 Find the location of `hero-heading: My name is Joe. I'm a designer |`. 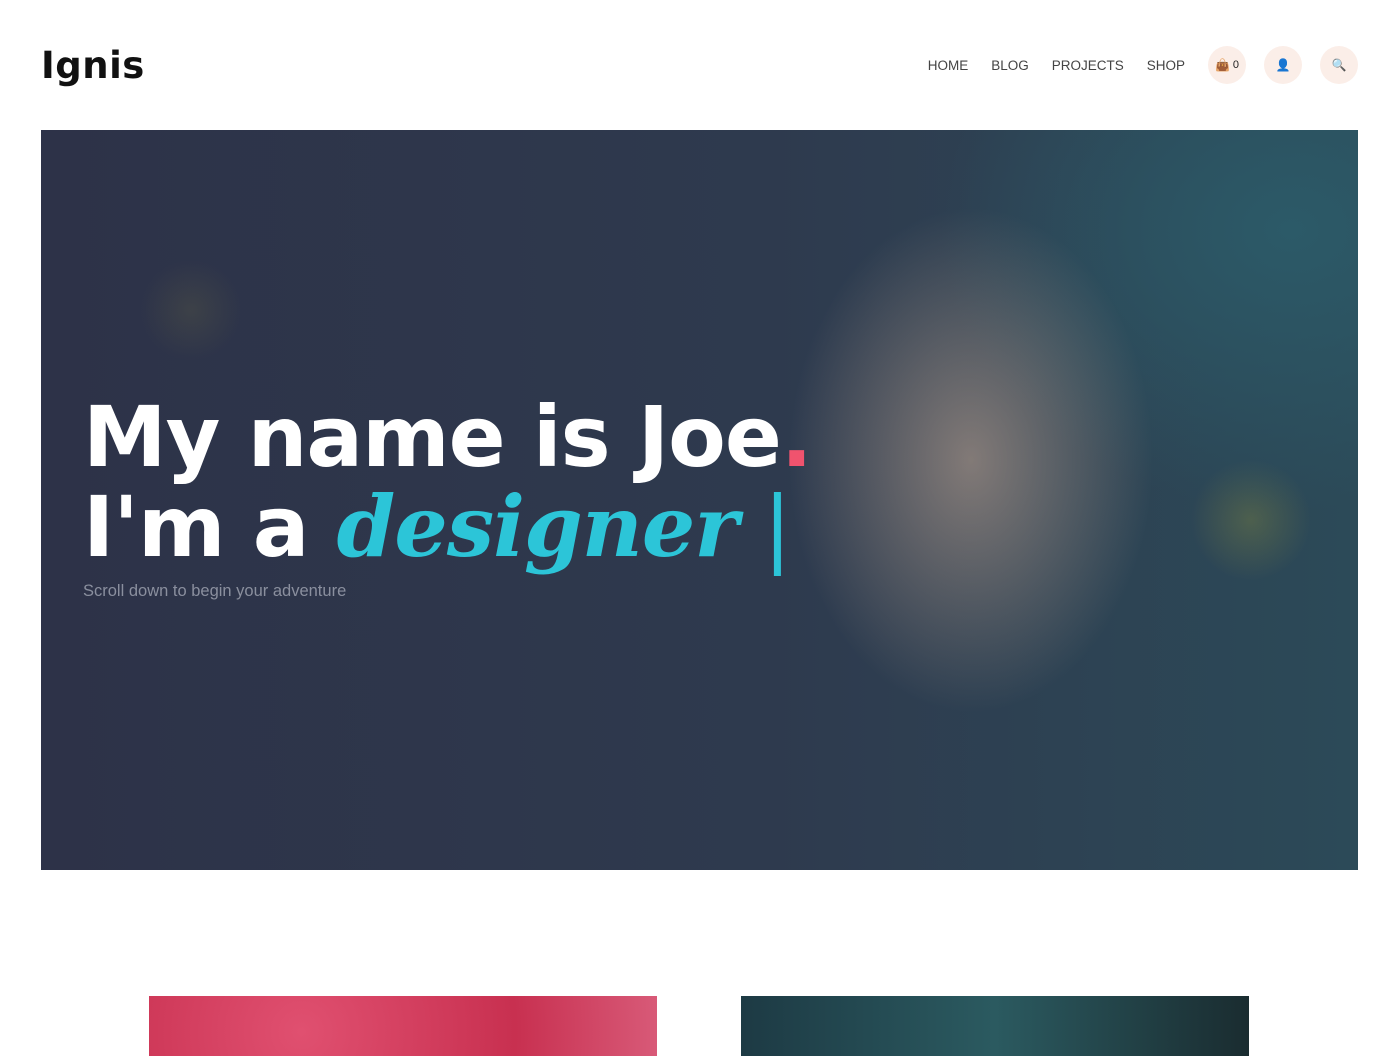

hero-heading: My name is Joe. I'm a designer | is located at coordinates (448, 482).